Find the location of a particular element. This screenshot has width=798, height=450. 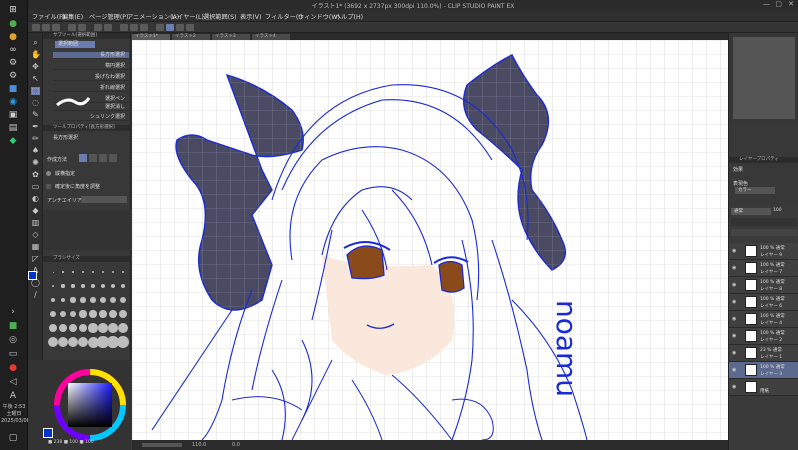

notification-icon: ▢ is located at coordinates (13, 438).